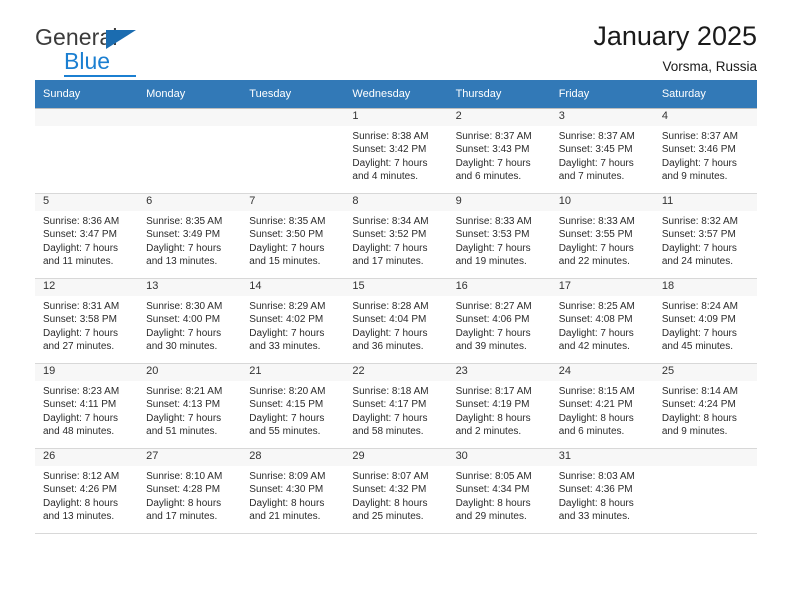  Describe the element at coordinates (602, 372) in the screenshot. I see `day-number: 24` at that location.